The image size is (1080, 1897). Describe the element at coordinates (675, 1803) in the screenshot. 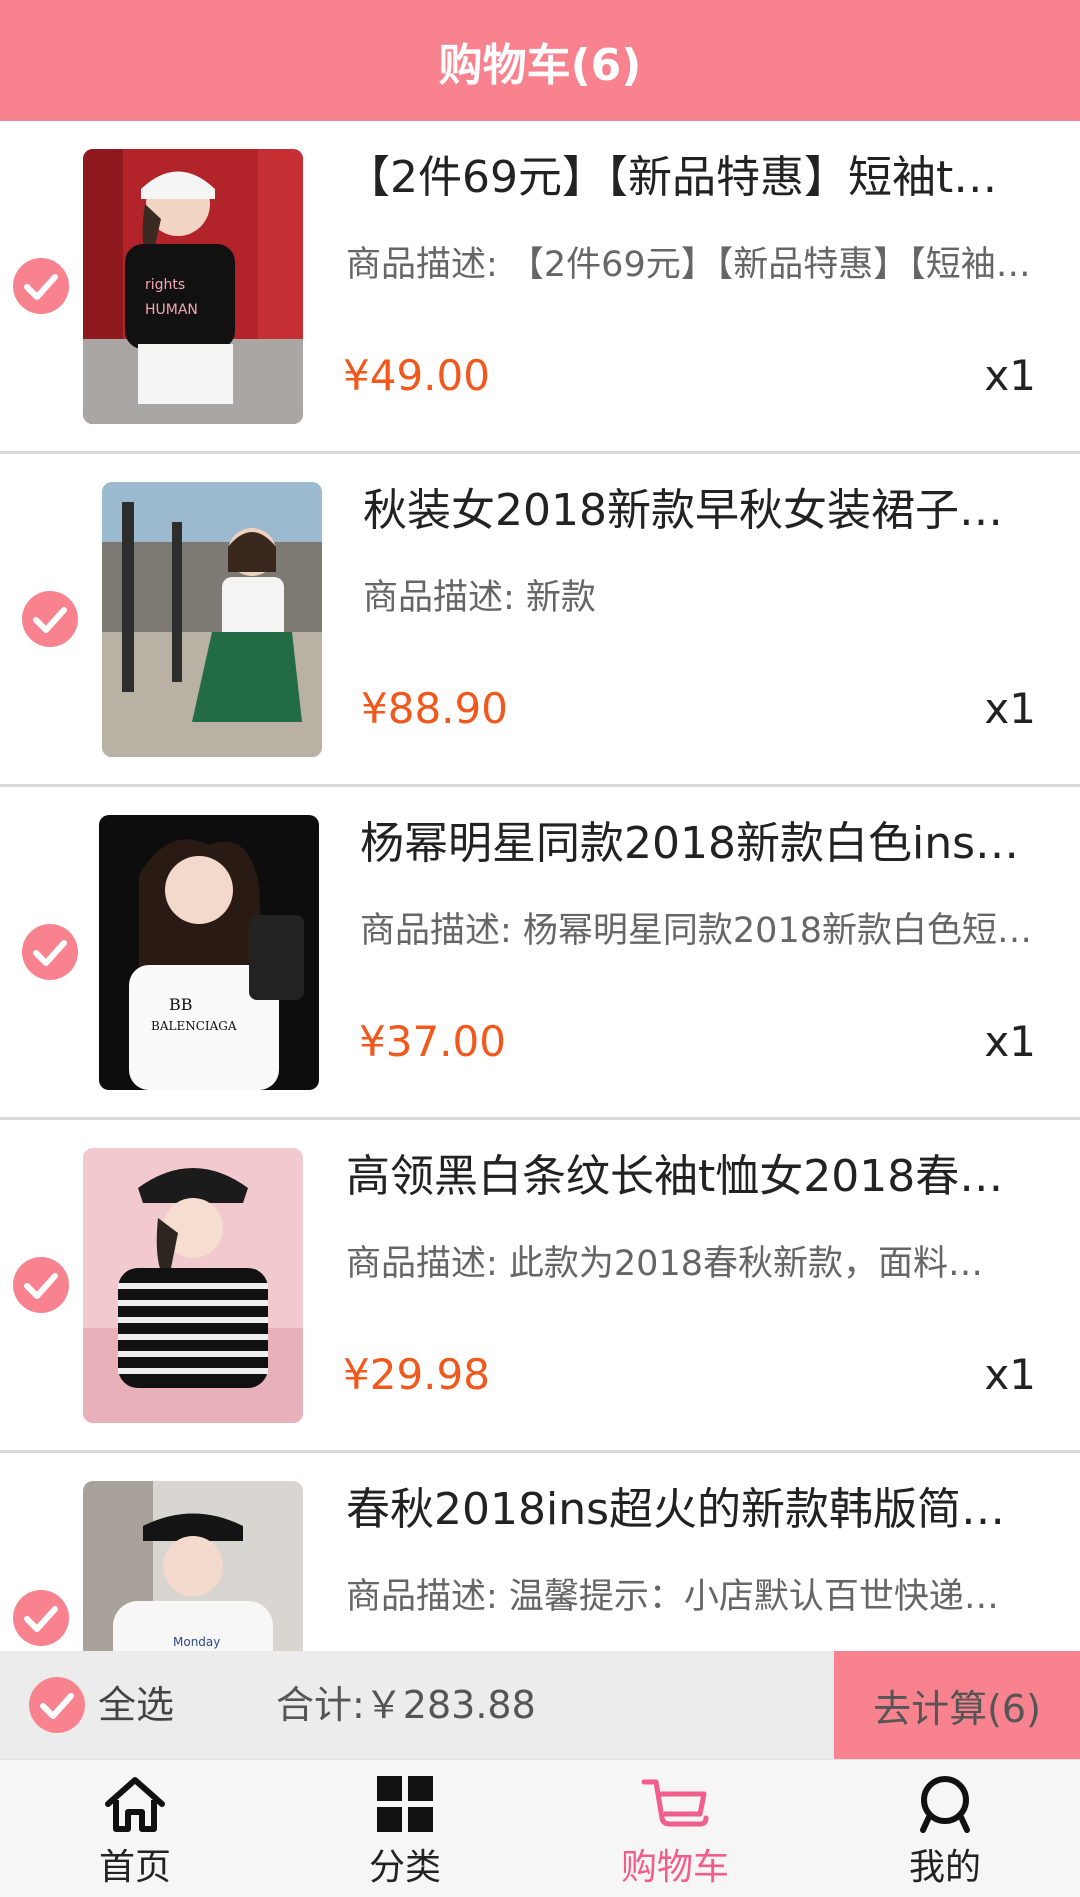

I see `cart-icon` at that location.